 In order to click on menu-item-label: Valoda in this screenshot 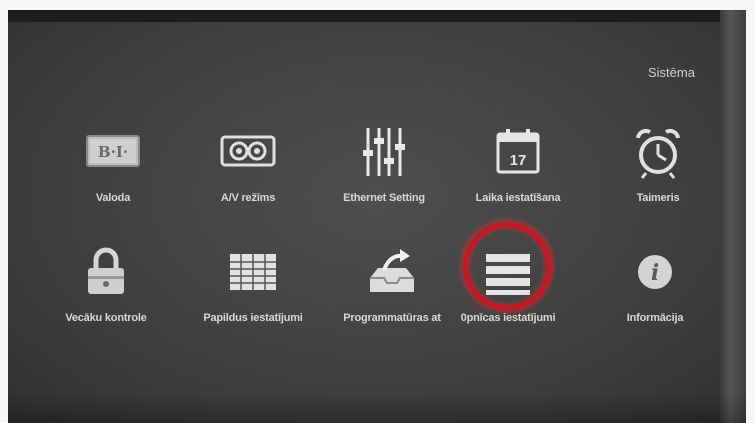, I will do `click(113, 198)`.